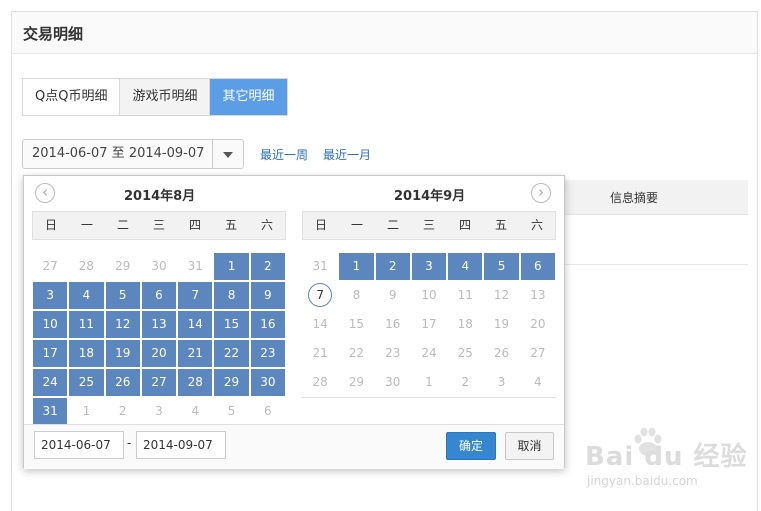  What do you see at coordinates (53, 34) in the screenshot?
I see `panel-title: 交易明细` at bounding box center [53, 34].